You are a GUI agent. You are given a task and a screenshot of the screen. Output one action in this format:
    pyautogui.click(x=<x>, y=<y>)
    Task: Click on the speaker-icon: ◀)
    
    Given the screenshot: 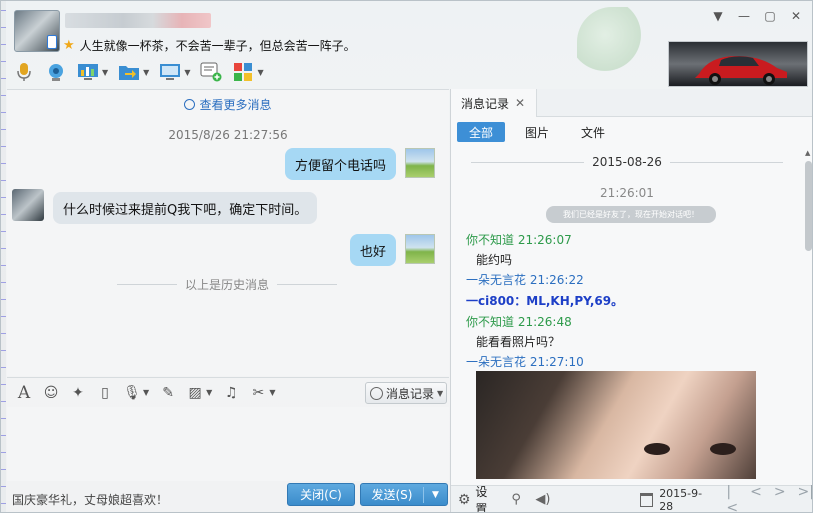 What is the action you would take?
    pyautogui.click(x=542, y=500)
    